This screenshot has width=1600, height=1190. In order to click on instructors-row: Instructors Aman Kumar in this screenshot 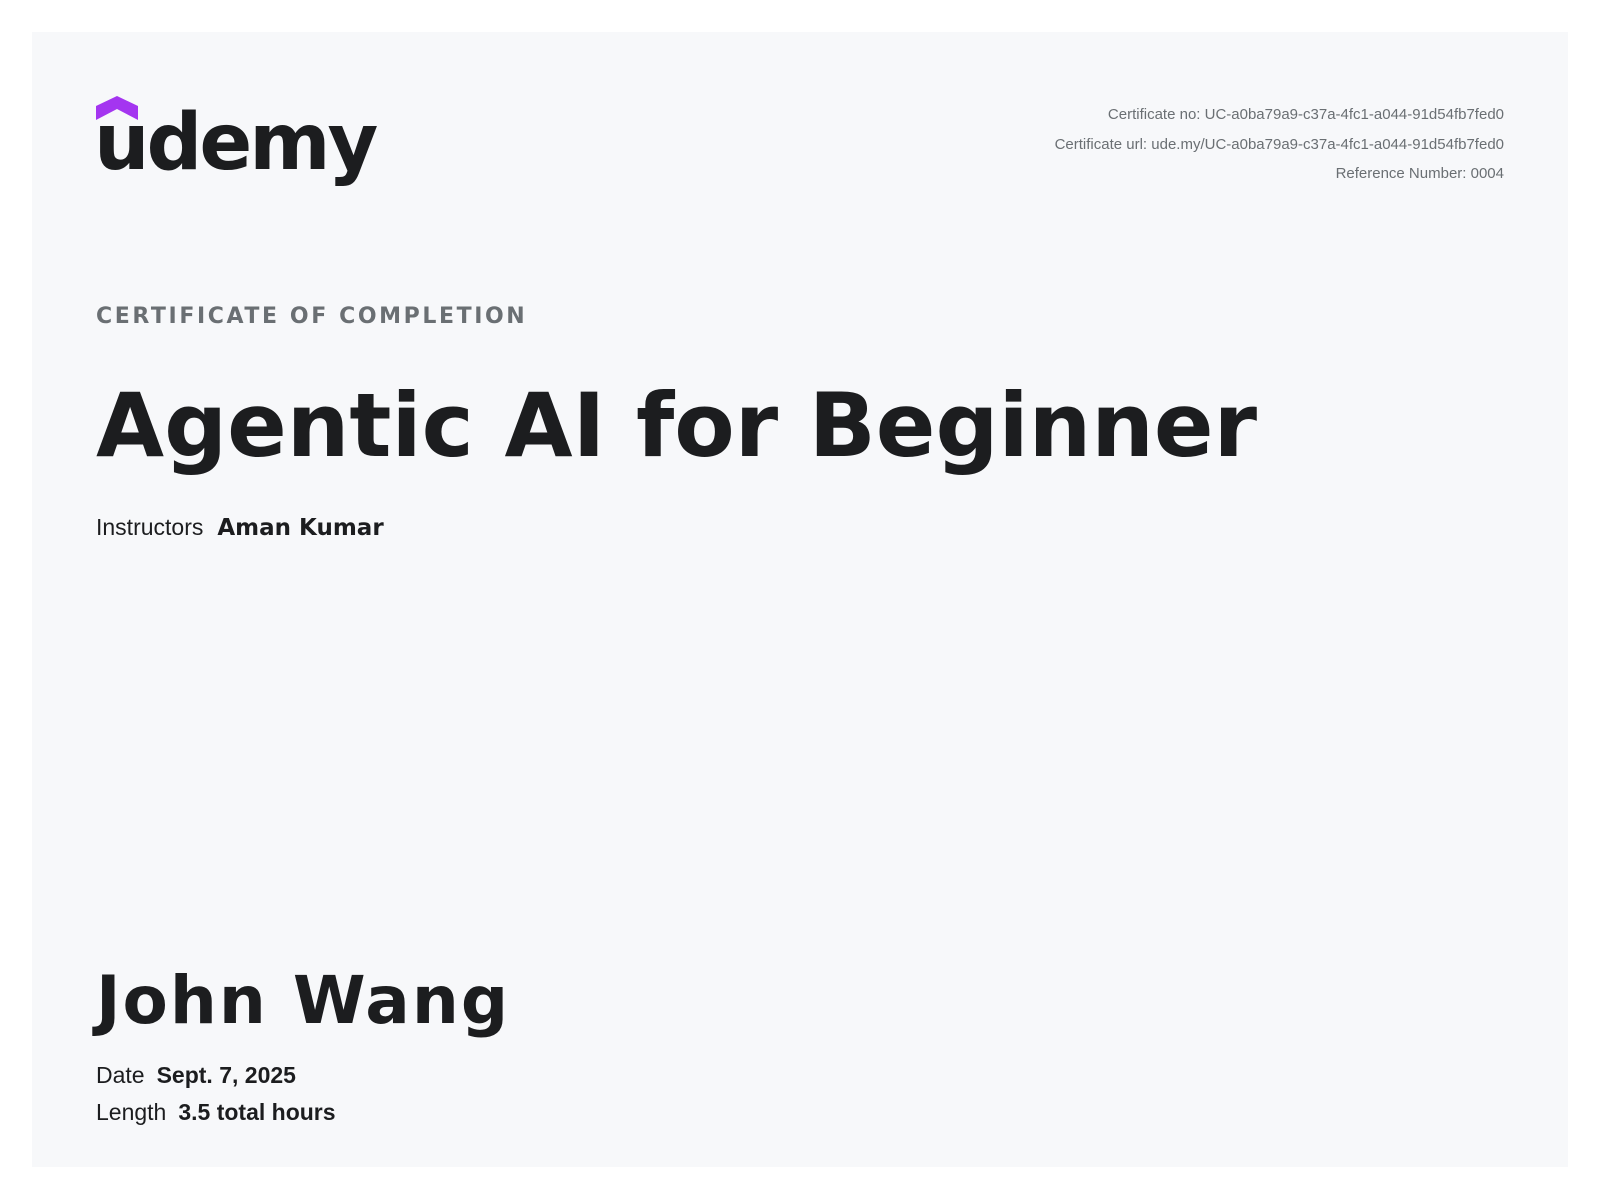, I will do `click(240, 527)`.